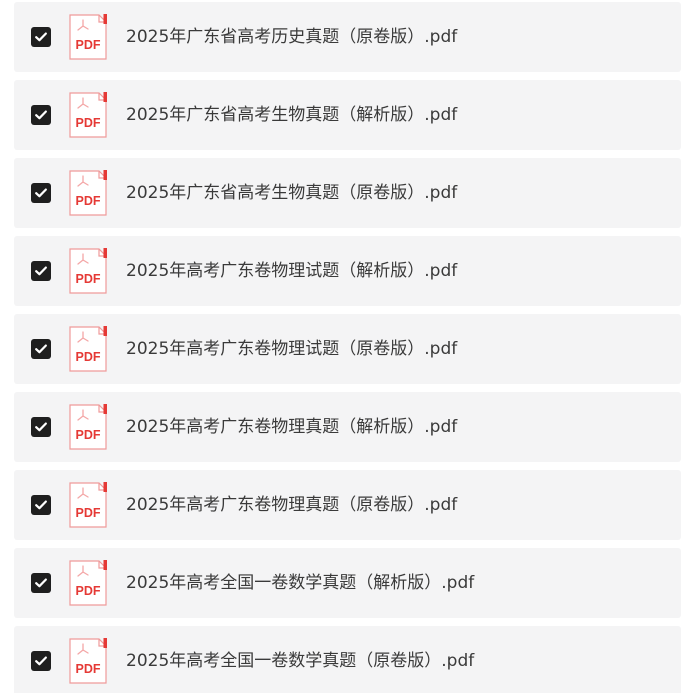 The image size is (681, 693). I want to click on file-name: 2025年广东省高考历史真题（原卷版）.pdf, so click(291, 37).